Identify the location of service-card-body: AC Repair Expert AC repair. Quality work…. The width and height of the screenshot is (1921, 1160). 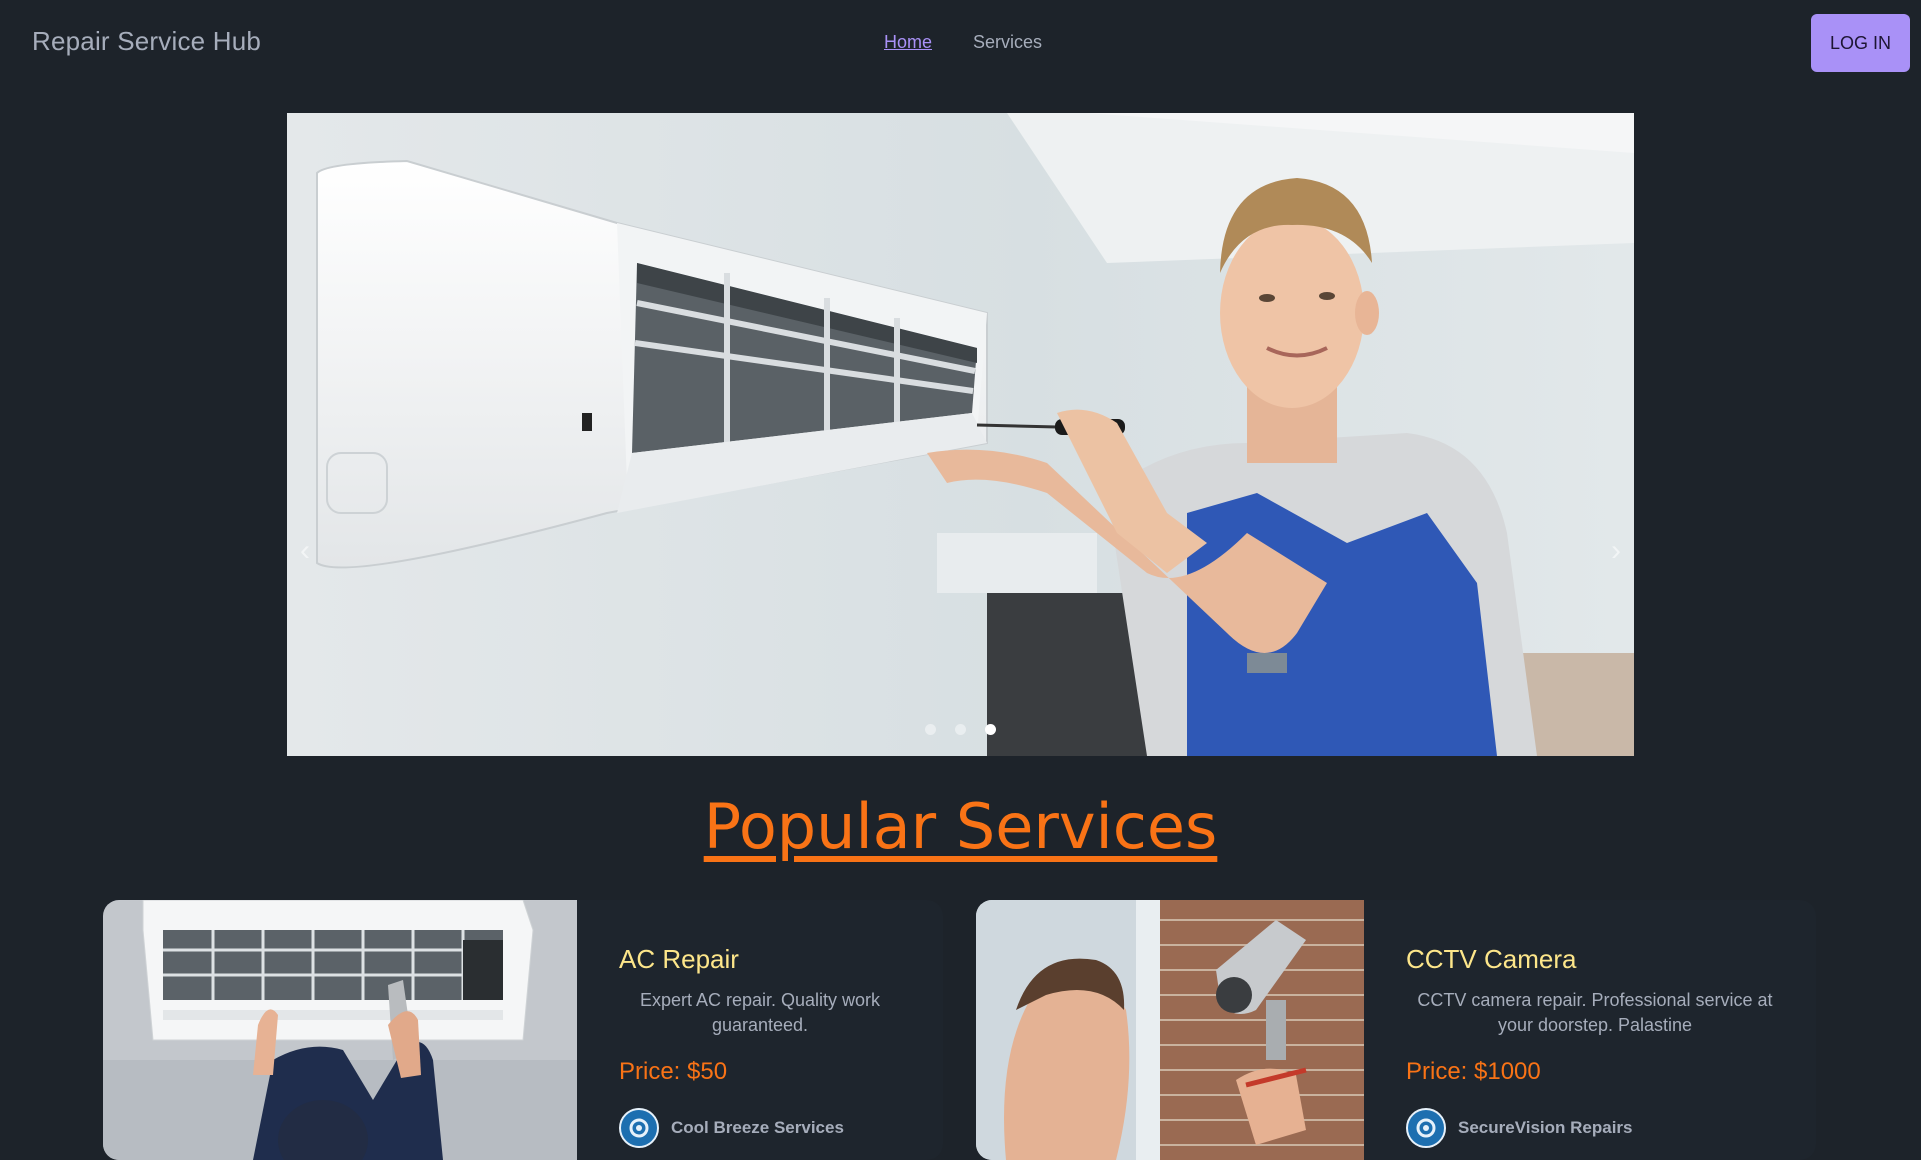
(760, 1030).